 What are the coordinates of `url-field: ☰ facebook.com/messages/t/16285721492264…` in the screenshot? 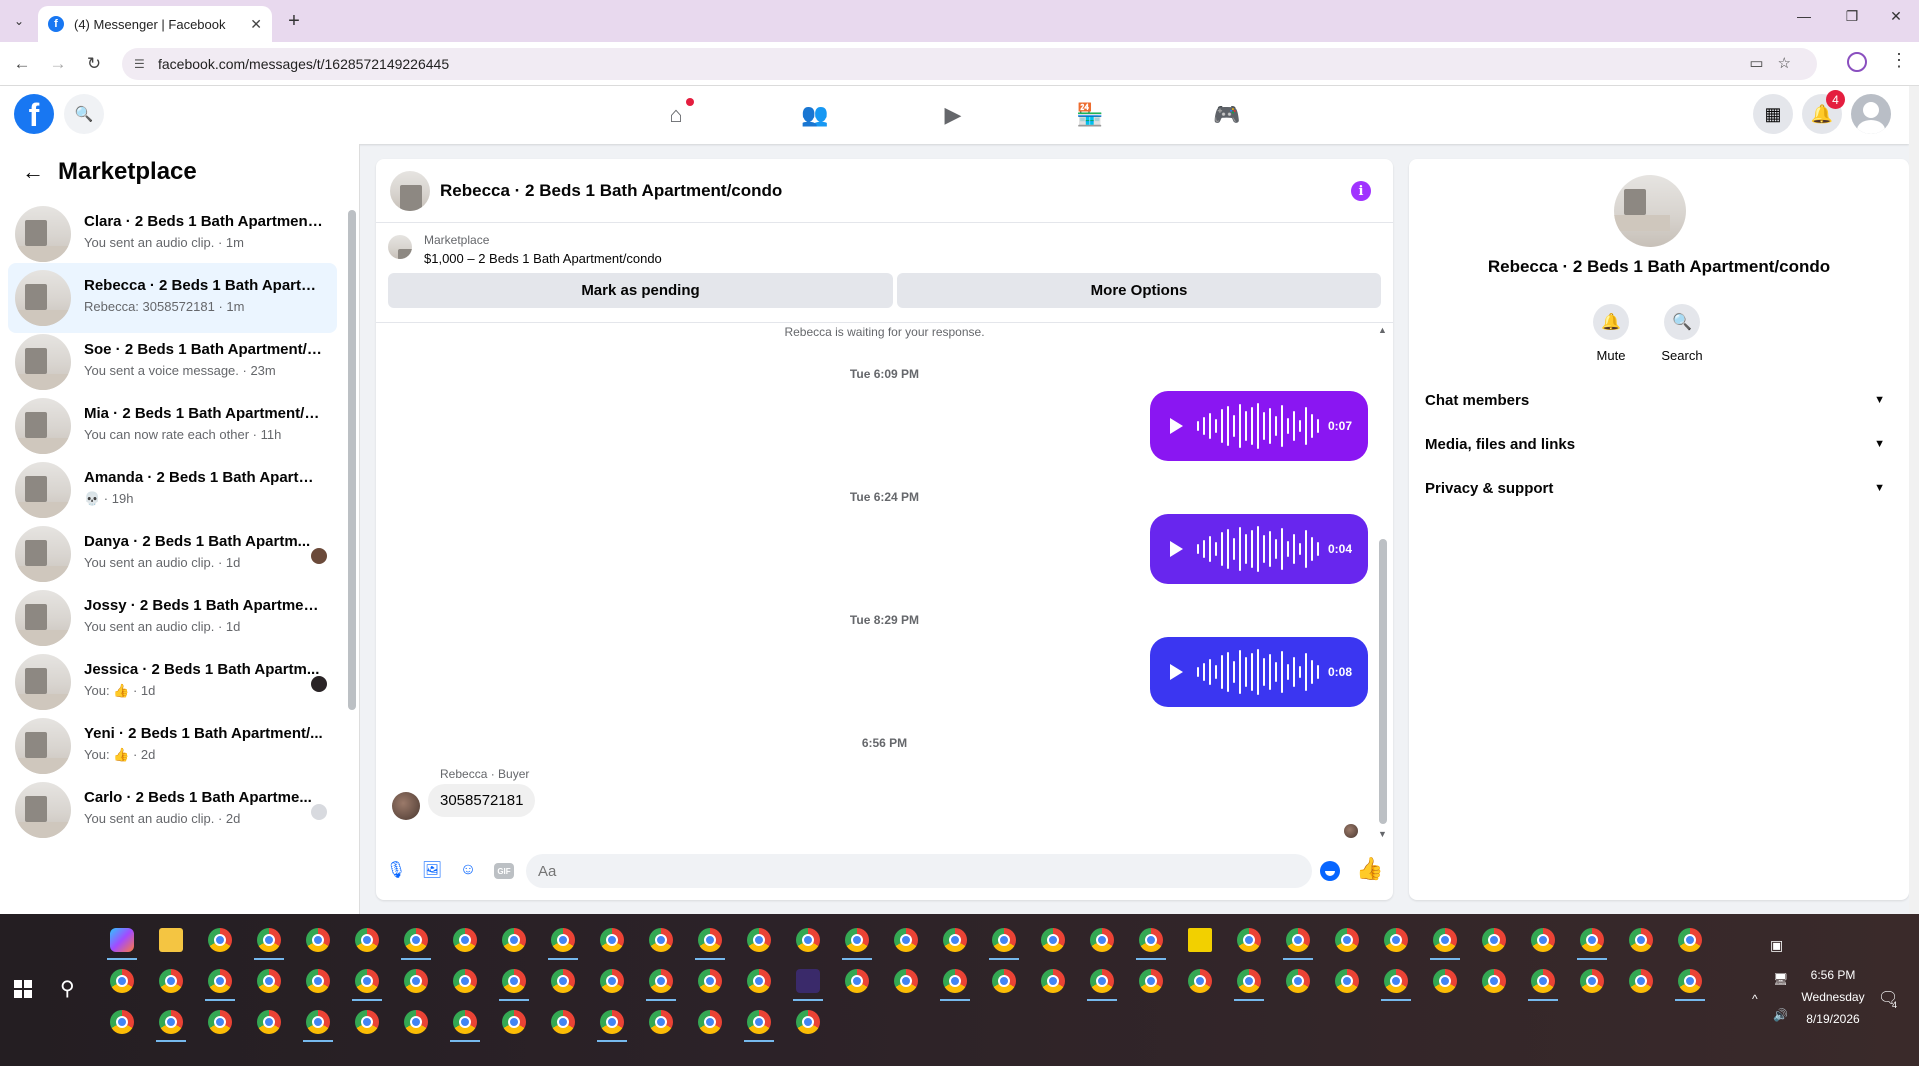 It's located at (969, 64).